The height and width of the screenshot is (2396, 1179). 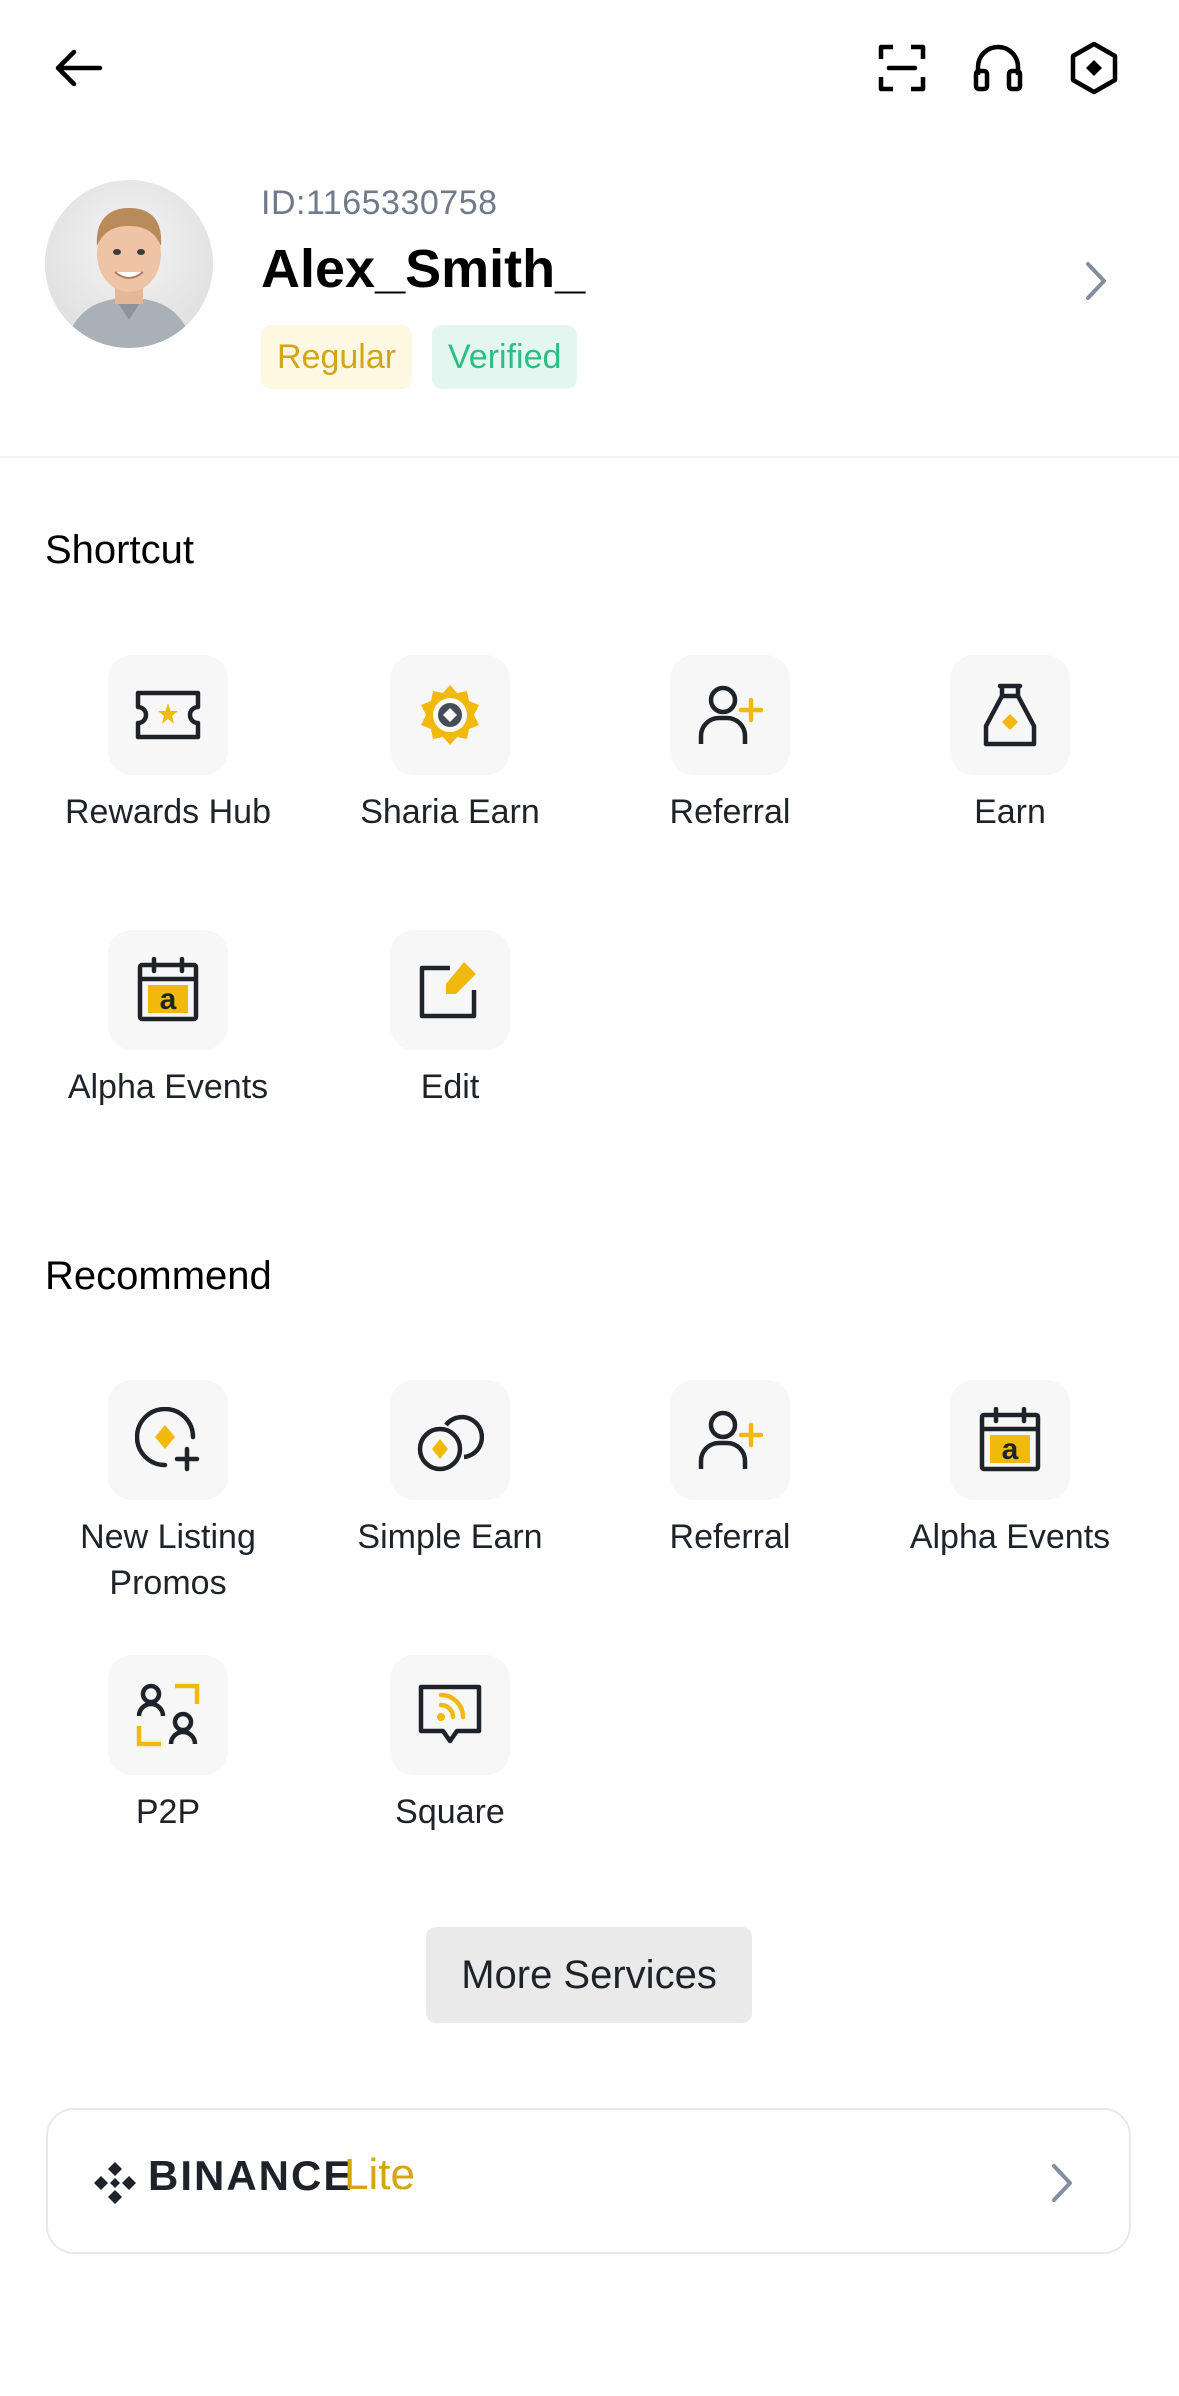 I want to click on money-bag-icon, so click(x=1010, y=715).